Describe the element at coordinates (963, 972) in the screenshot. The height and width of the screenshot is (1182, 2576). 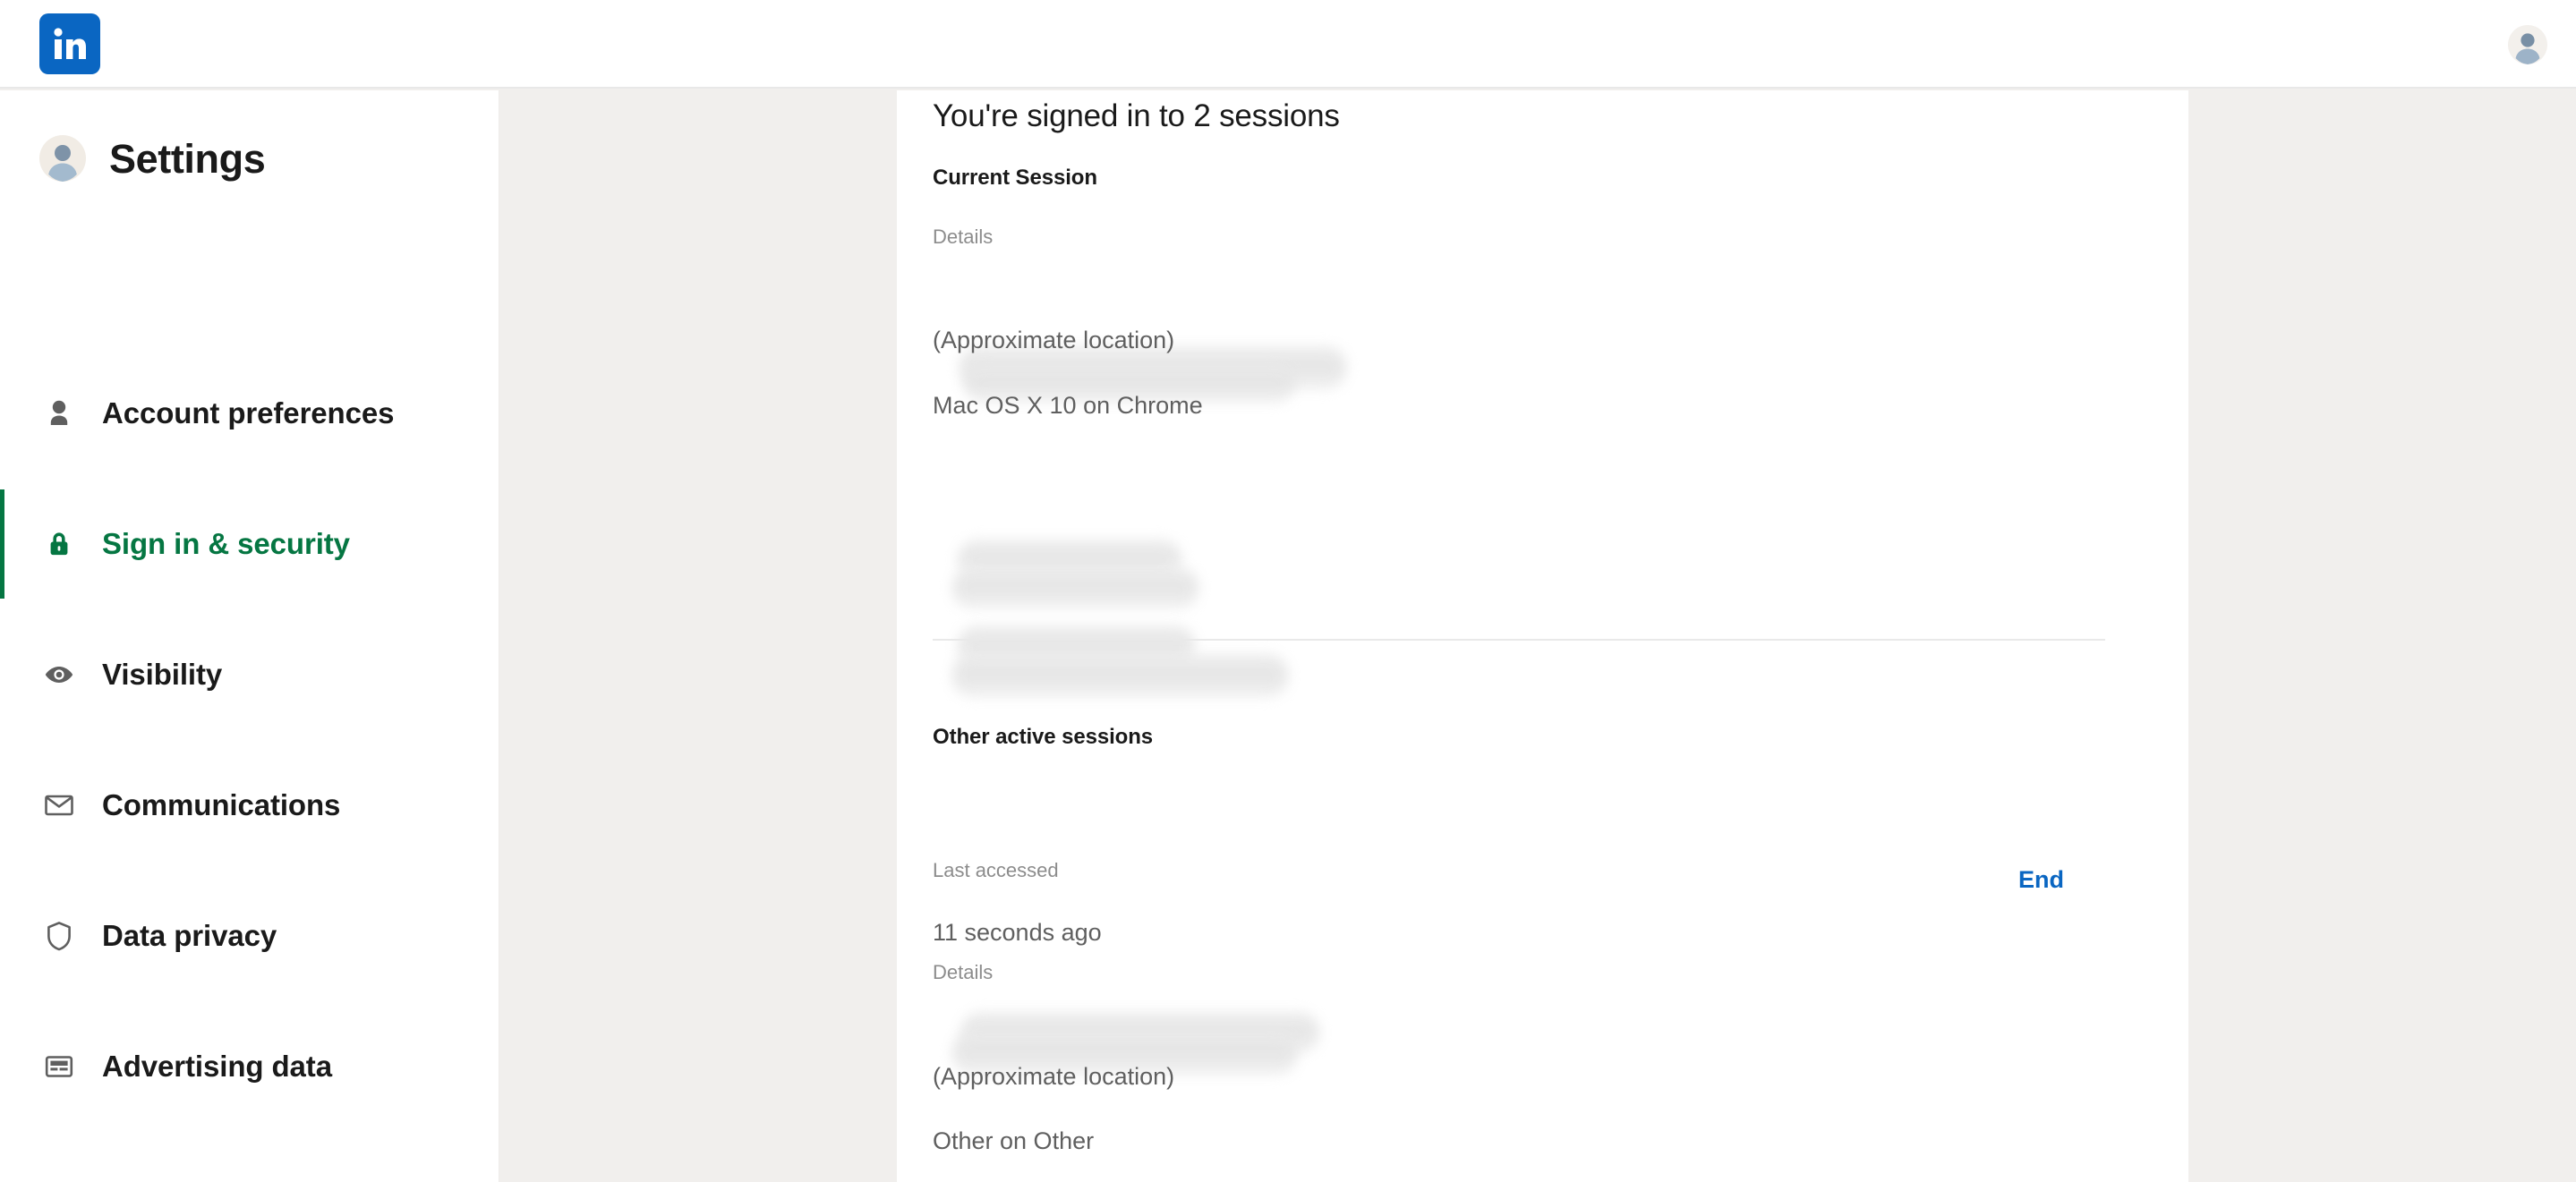
I see `other-session-details-label: Details` at that location.